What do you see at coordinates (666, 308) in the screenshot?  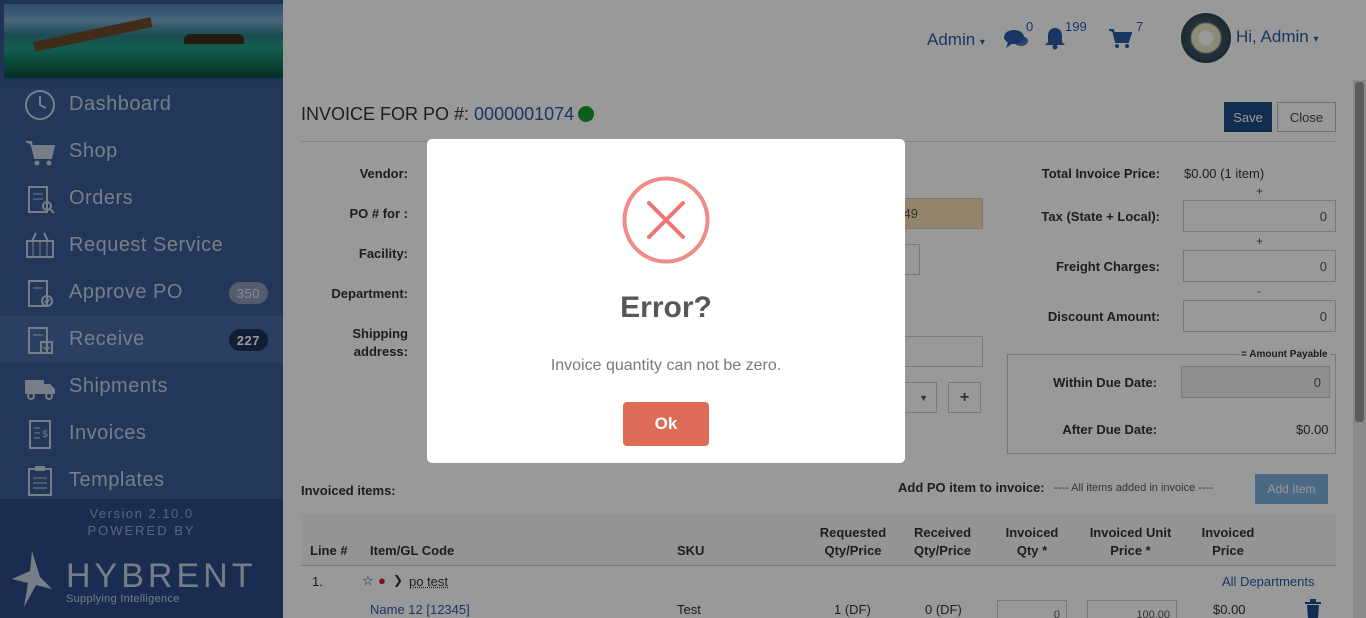 I see `dialog-title: Error?` at bounding box center [666, 308].